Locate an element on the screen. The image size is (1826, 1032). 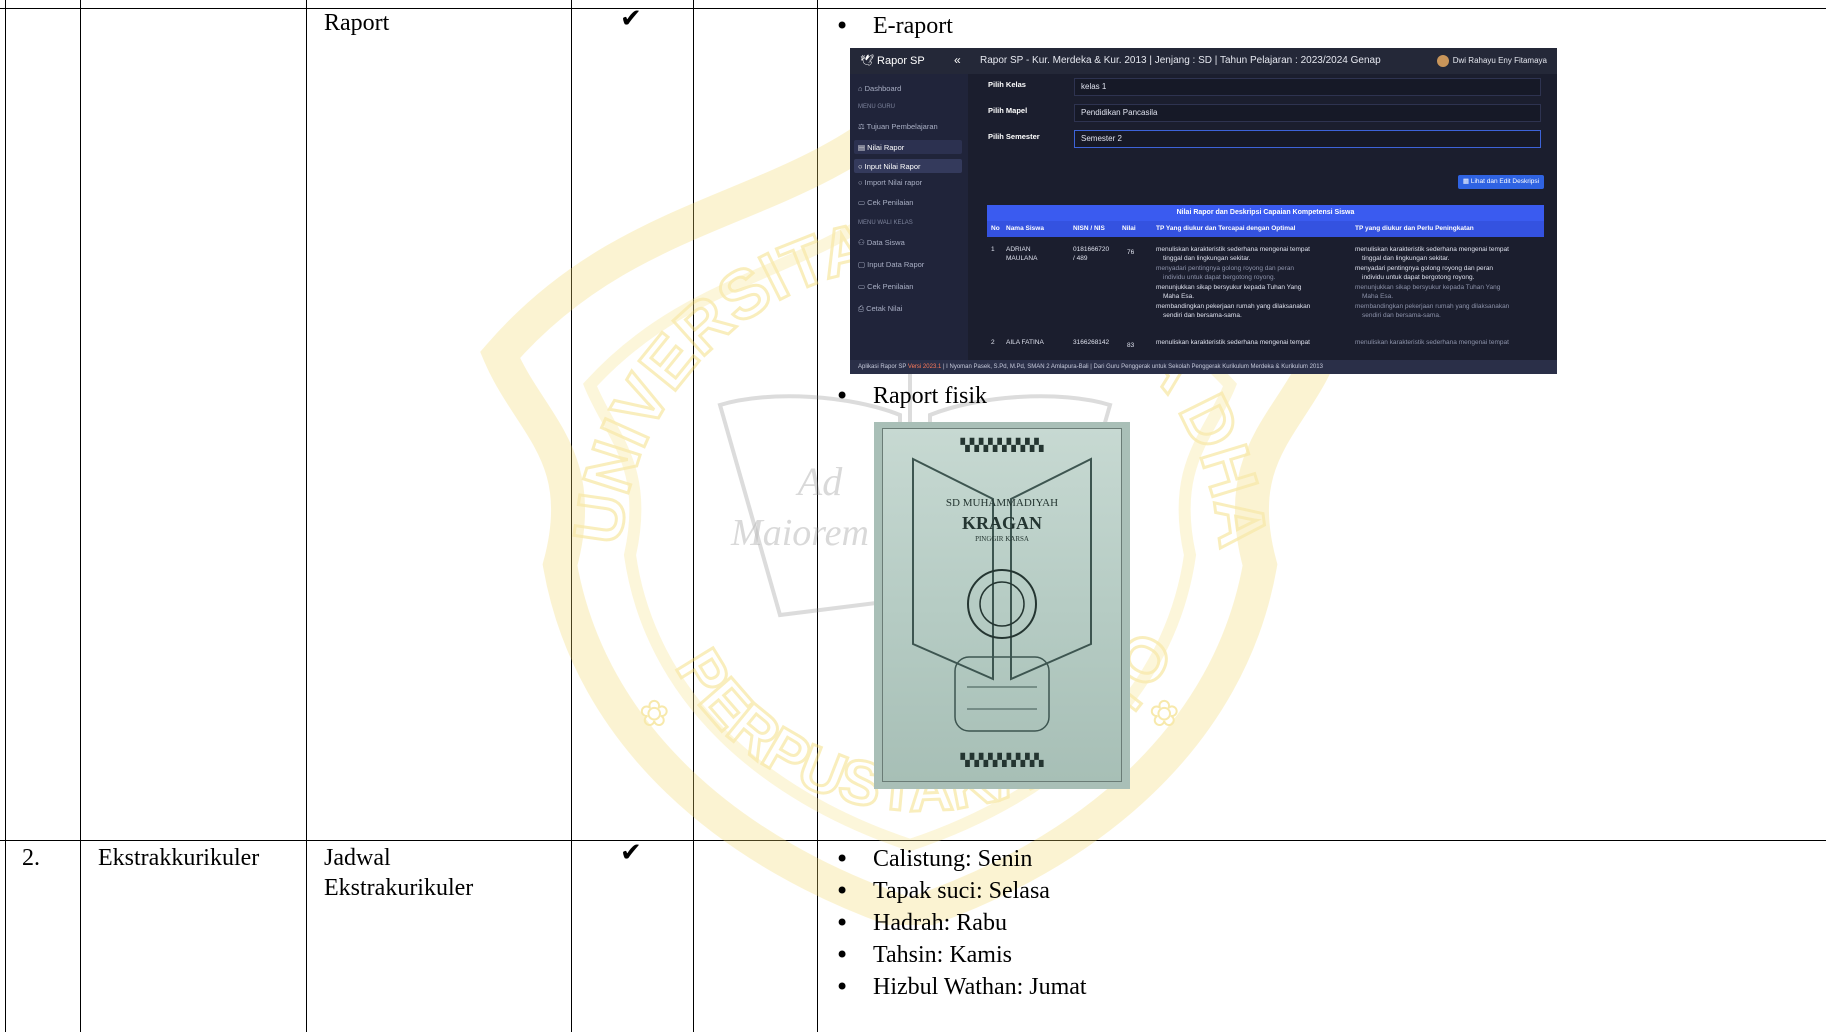
row2-number: 2. is located at coordinates (31, 858).